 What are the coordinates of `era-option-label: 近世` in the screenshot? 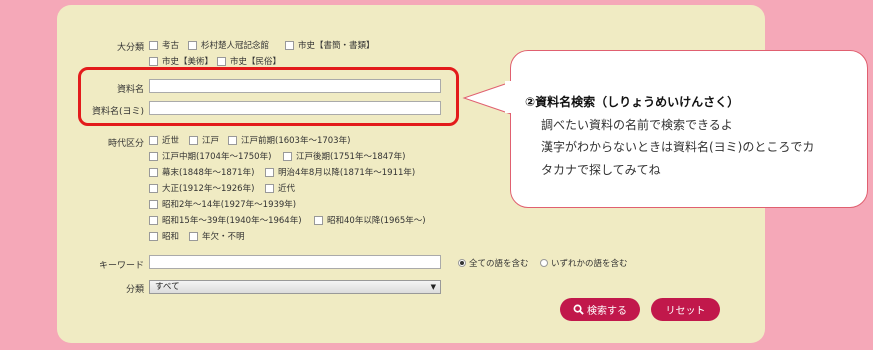 It's located at (171, 141).